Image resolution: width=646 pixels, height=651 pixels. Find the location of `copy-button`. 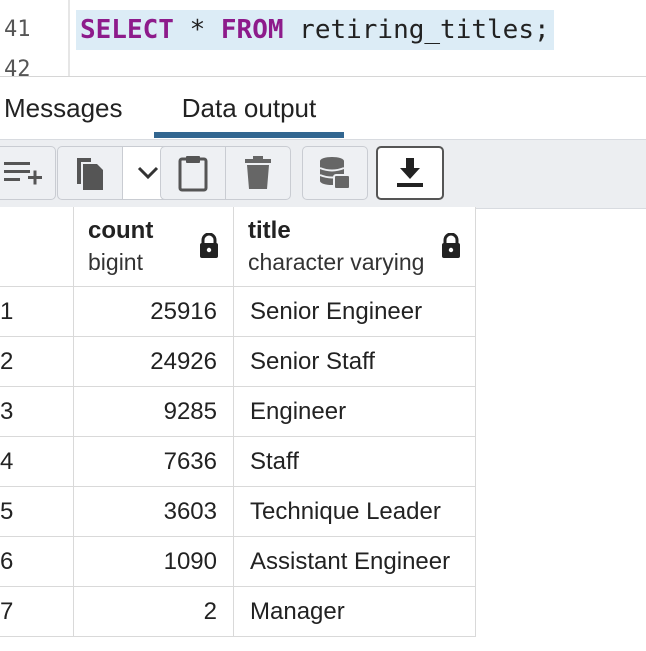

copy-button is located at coordinates (90, 173).